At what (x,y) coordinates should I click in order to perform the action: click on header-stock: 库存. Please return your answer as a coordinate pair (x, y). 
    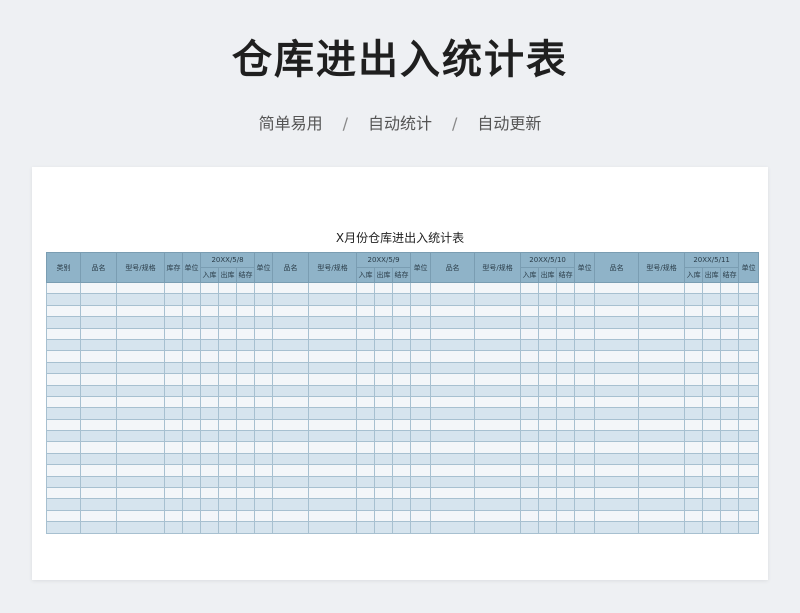
    Looking at the image, I should click on (173, 267).